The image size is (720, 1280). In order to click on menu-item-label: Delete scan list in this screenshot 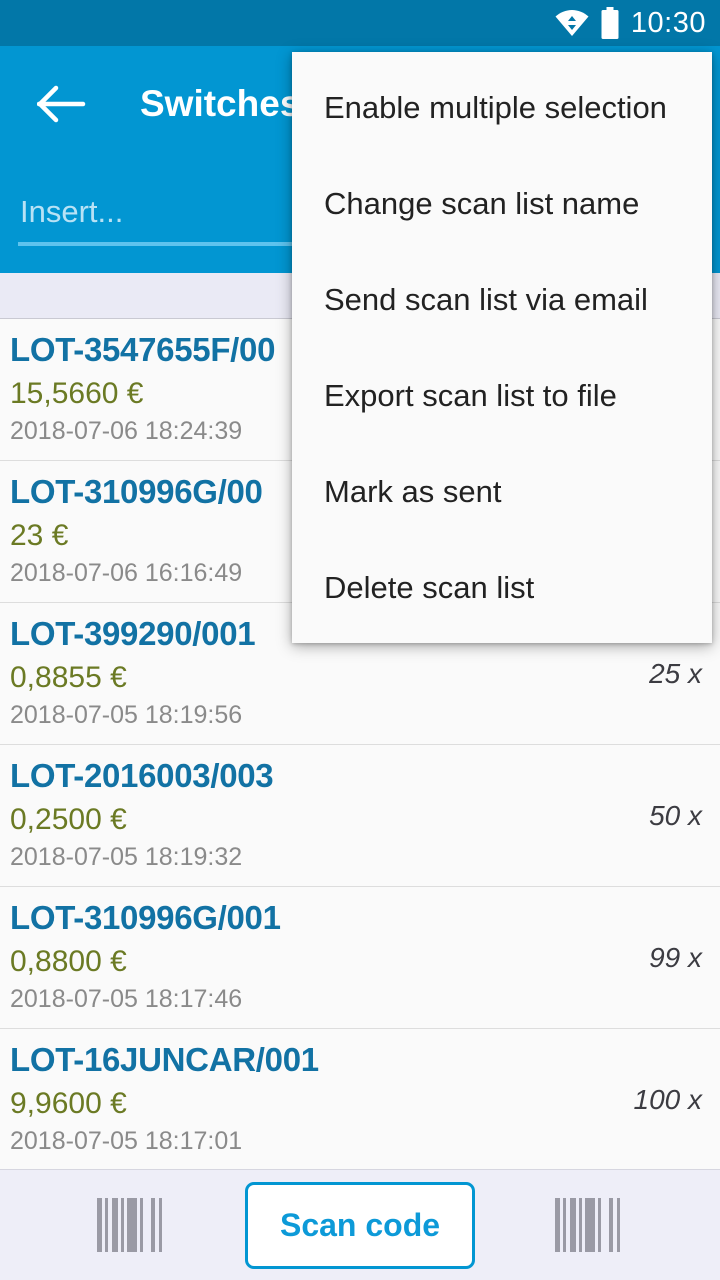, I will do `click(429, 587)`.